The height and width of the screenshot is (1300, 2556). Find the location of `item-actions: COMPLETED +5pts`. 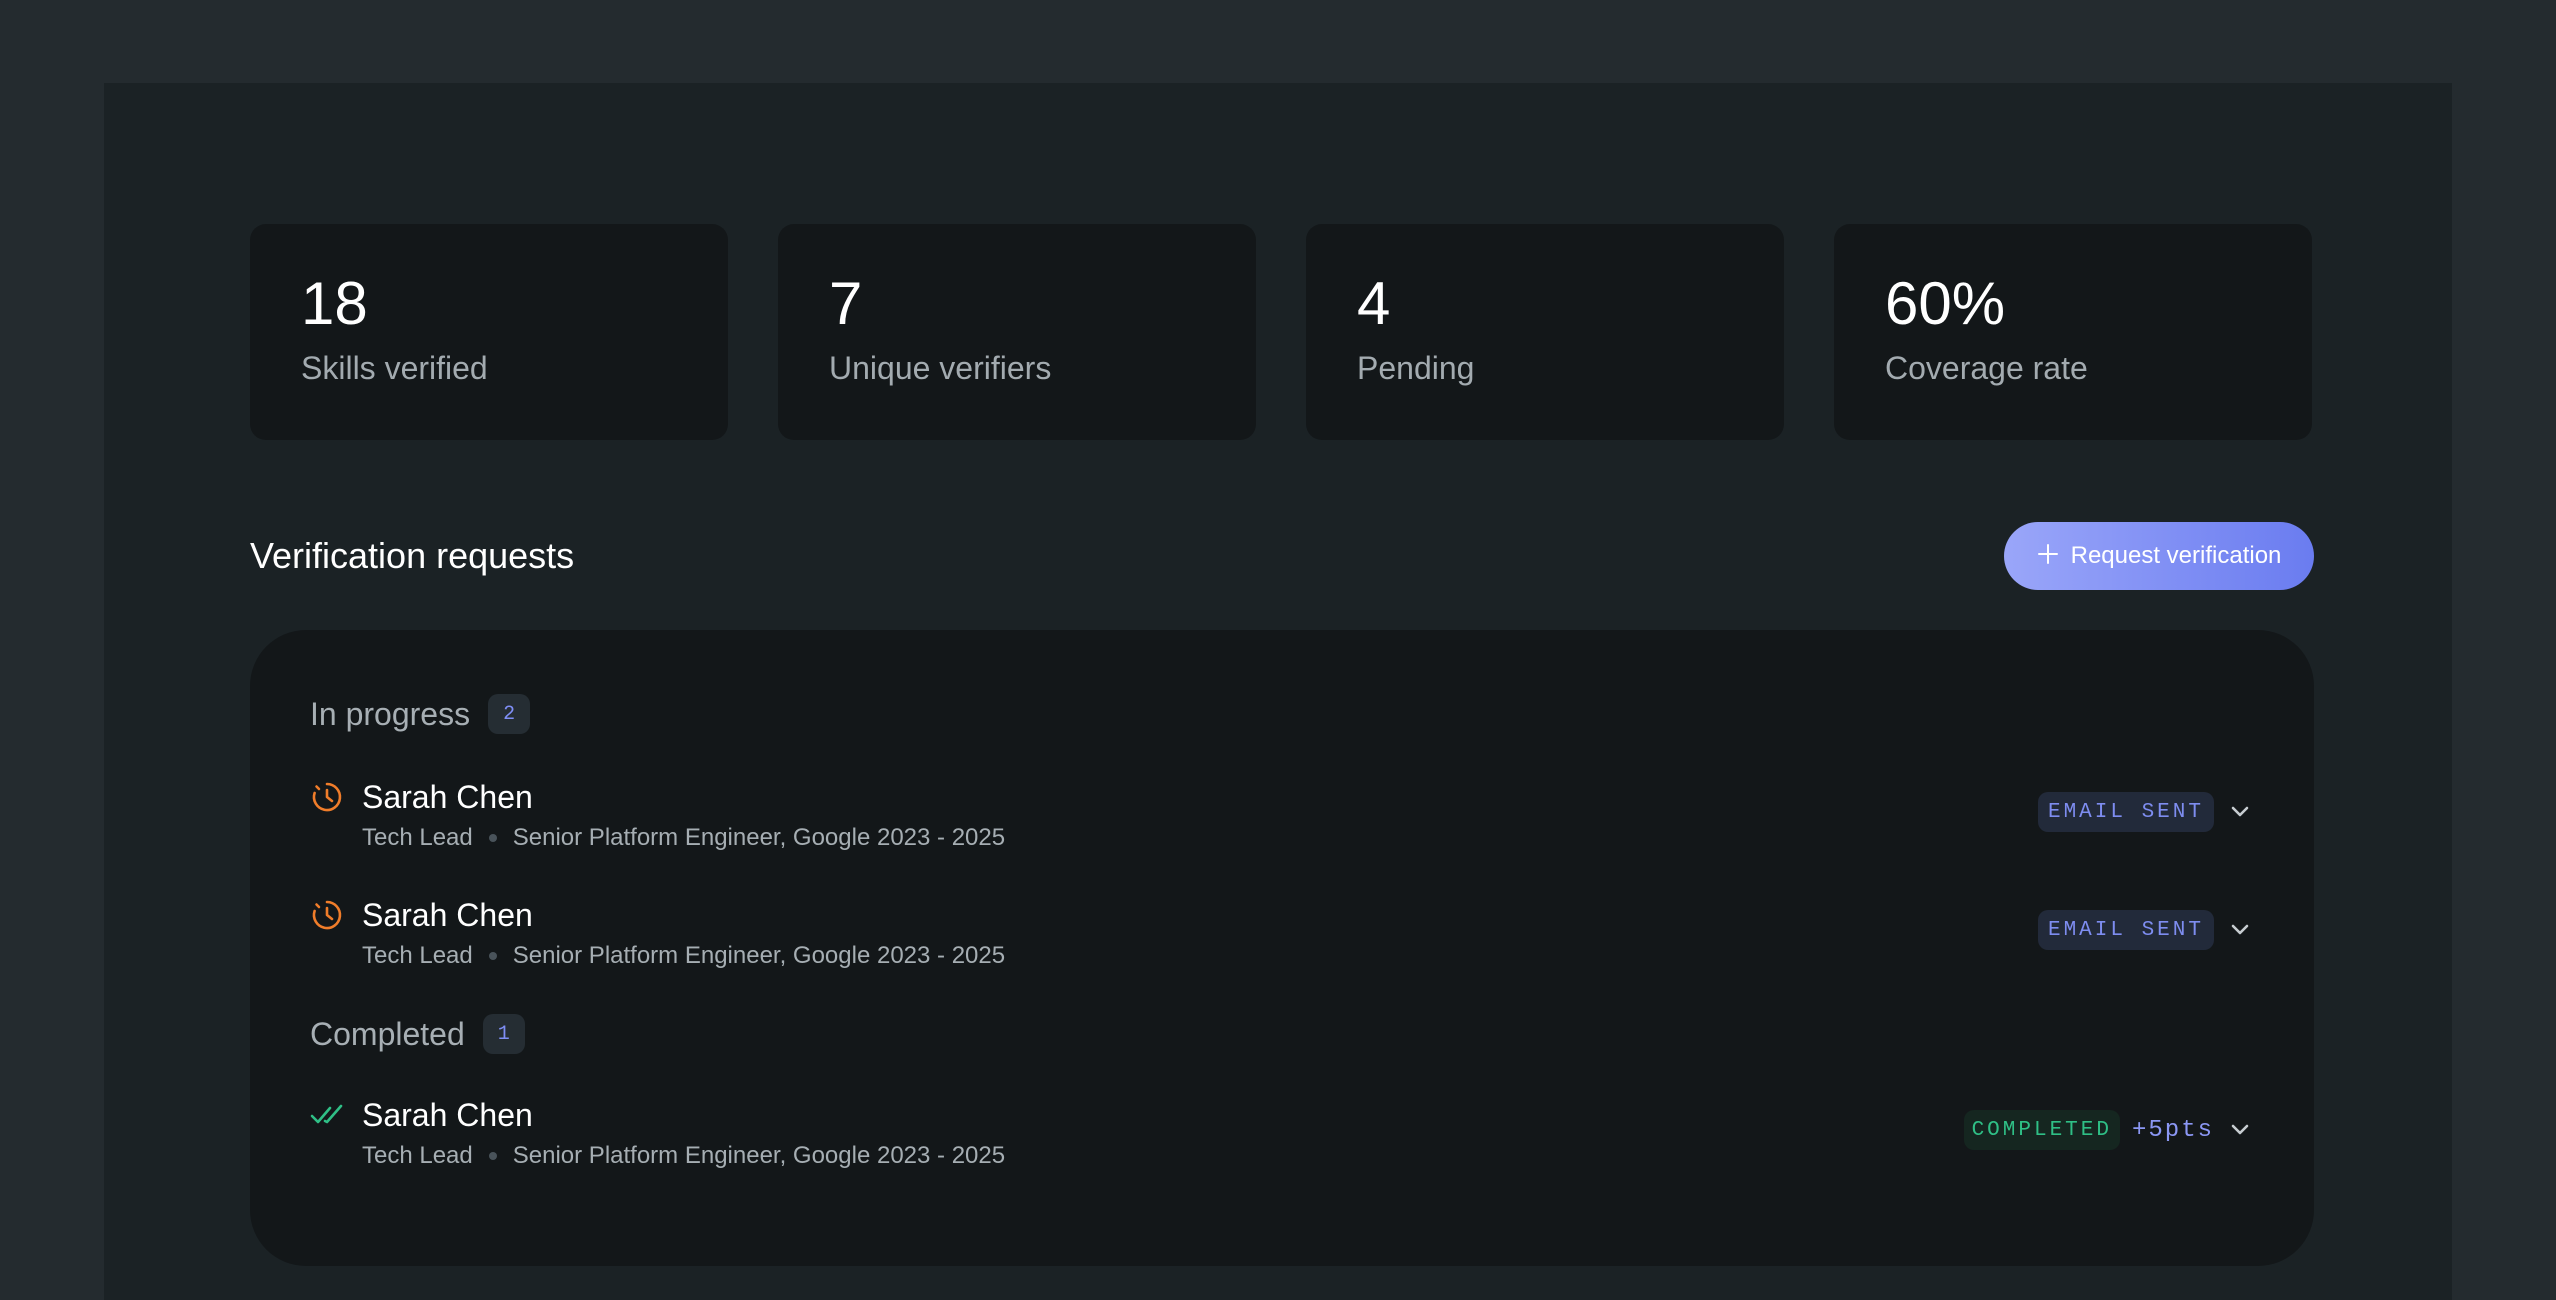

item-actions: COMPLETED +5pts is located at coordinates (2108, 1130).